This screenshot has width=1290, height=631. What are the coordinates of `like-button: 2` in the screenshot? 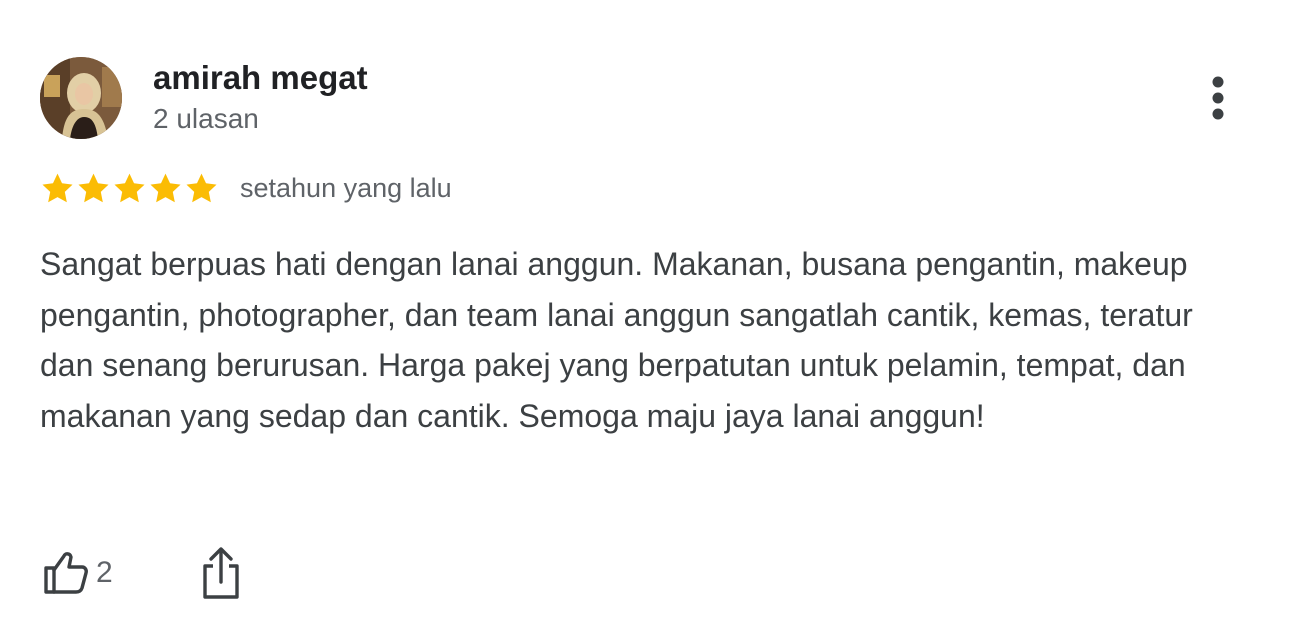 It's located at (76, 573).